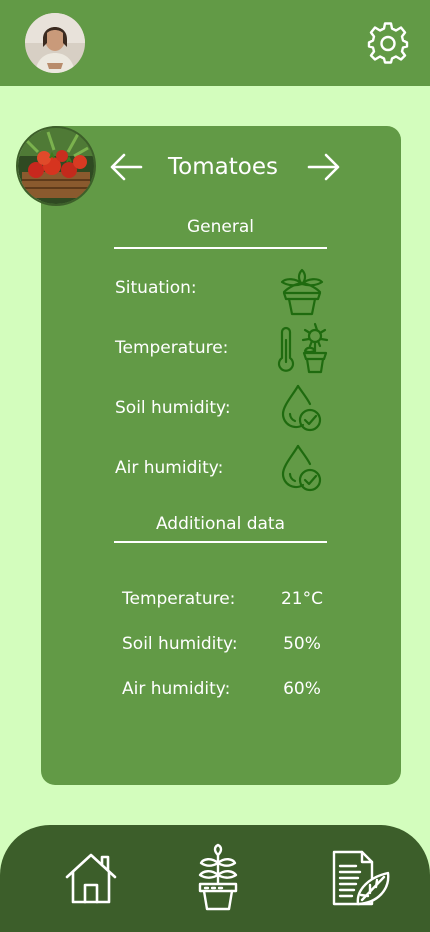 The height and width of the screenshot is (932, 430). I want to click on thermometer-plant-icon, so click(302, 348).